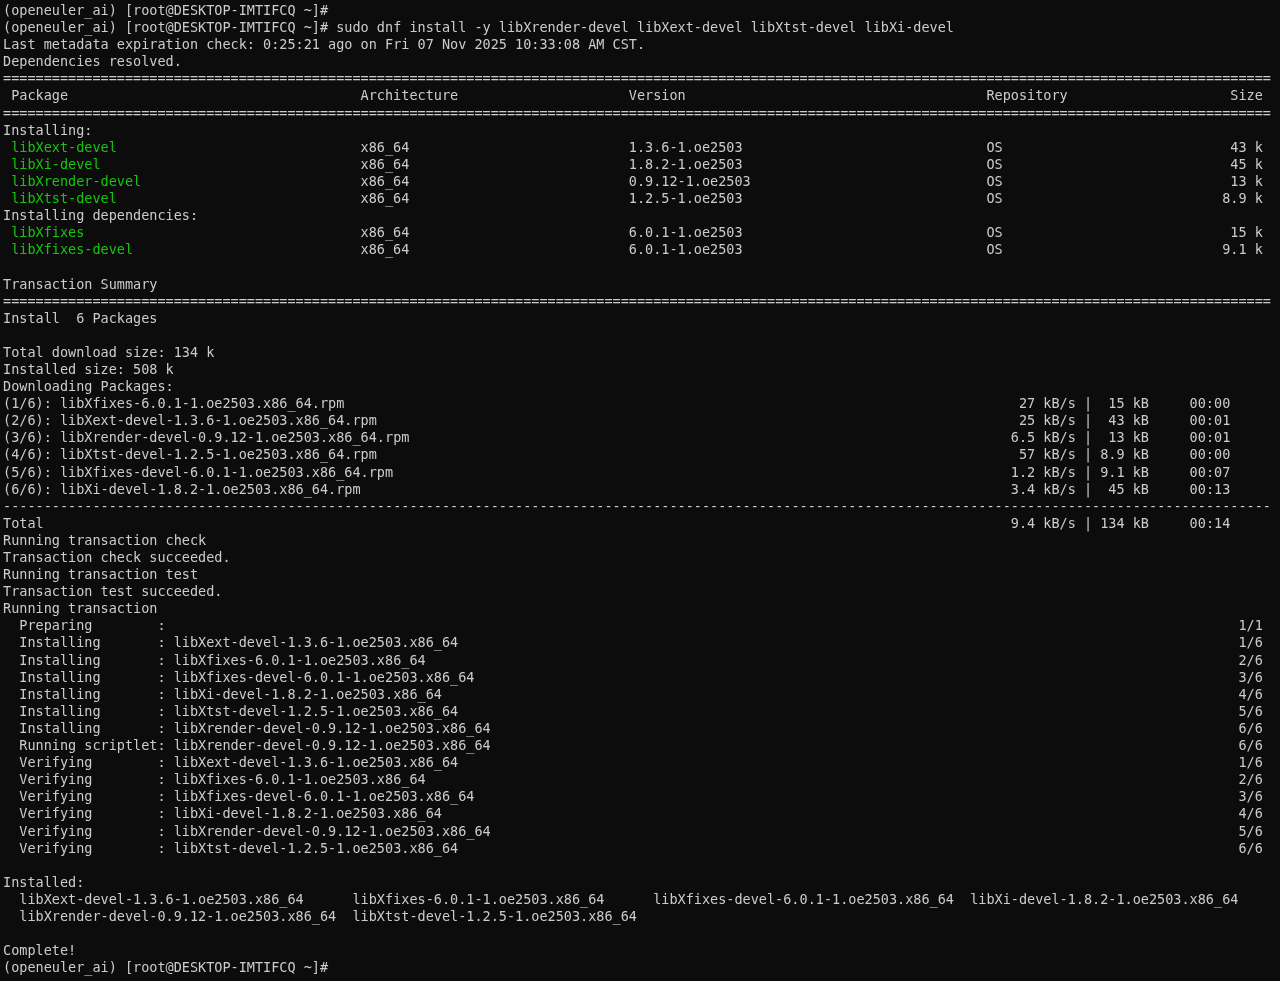 The width and height of the screenshot is (1280, 981). What do you see at coordinates (101, 575) in the screenshot?
I see `terminal-line: Running transaction test` at bounding box center [101, 575].